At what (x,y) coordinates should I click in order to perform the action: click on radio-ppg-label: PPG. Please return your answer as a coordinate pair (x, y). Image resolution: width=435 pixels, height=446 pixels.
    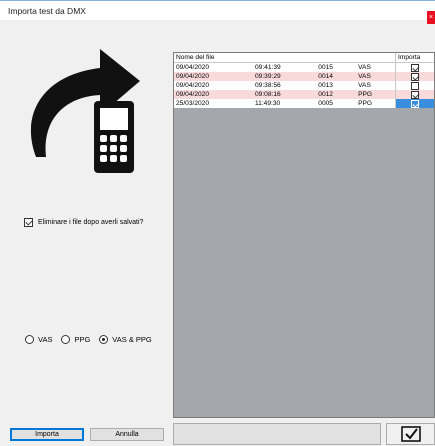
    Looking at the image, I should click on (82, 339).